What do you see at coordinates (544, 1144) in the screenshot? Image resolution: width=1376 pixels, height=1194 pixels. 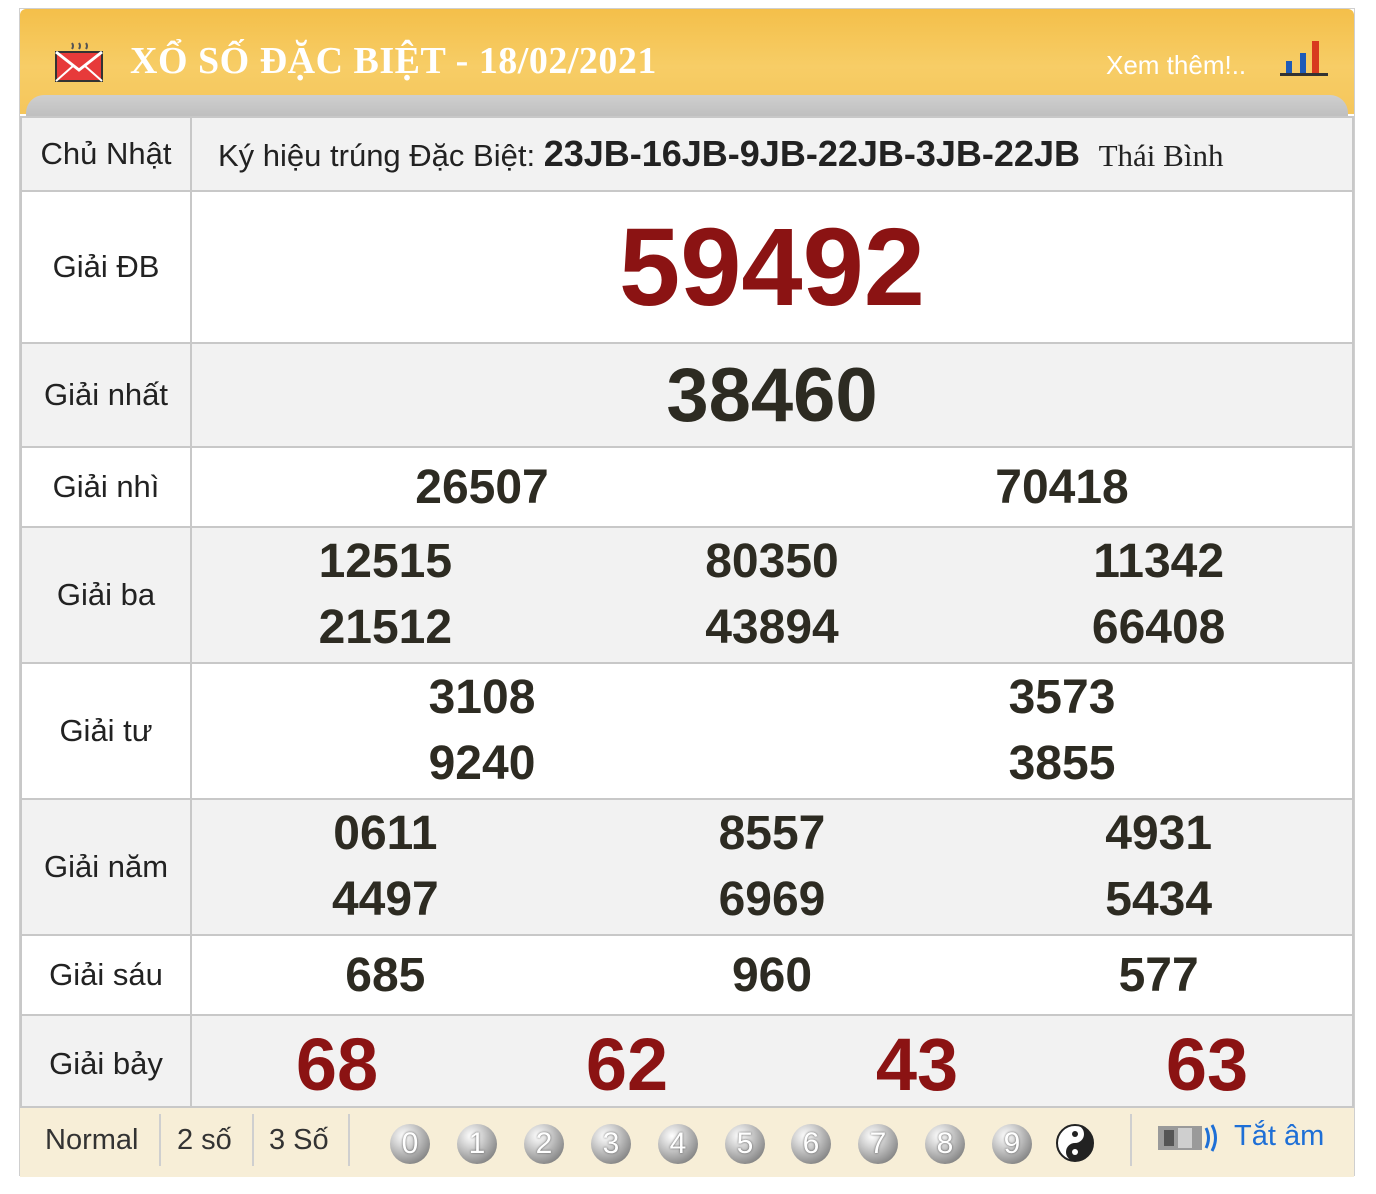 I see `digit-ball-2: 2` at bounding box center [544, 1144].